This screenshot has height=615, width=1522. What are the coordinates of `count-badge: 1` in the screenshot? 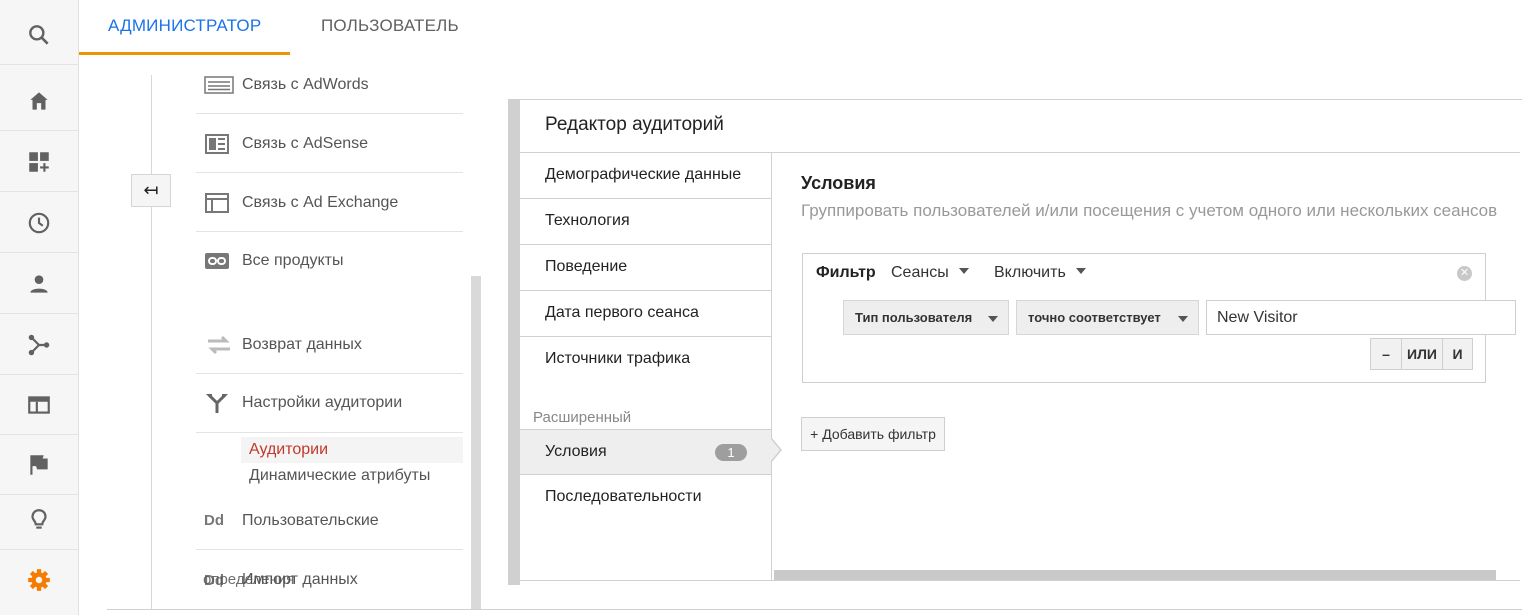 It's located at (731, 452).